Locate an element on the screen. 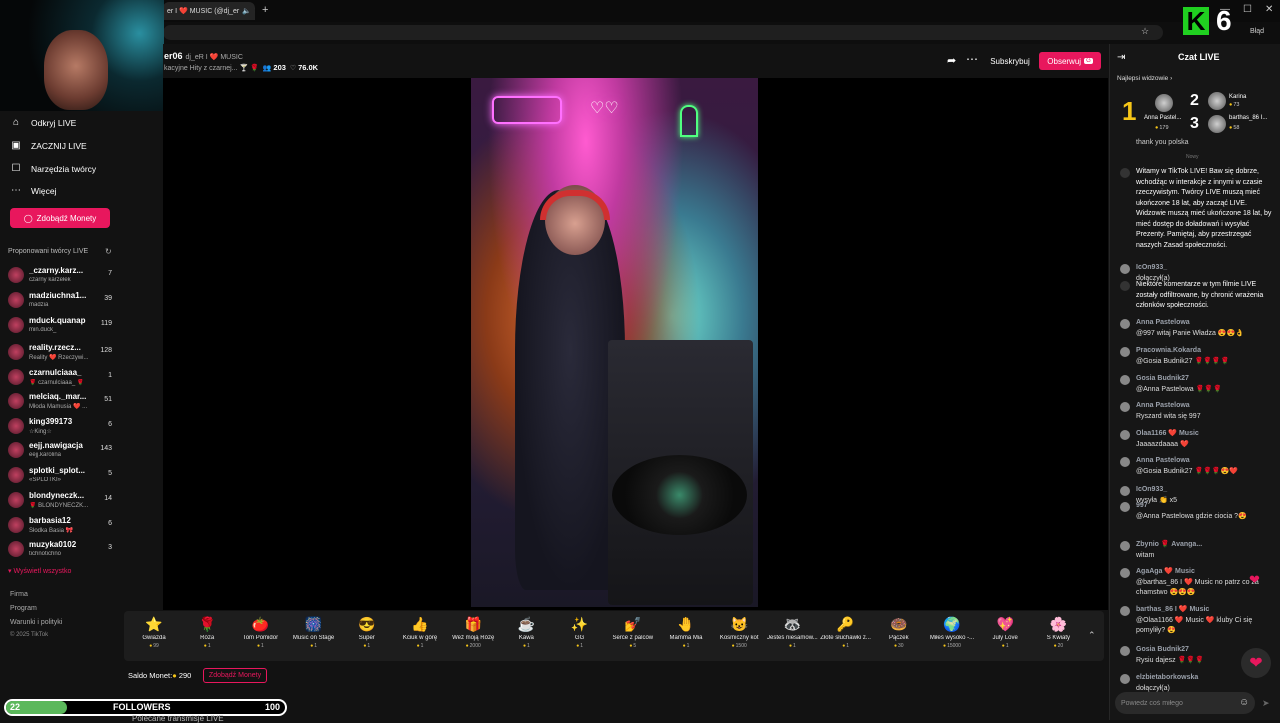  browser-tab: er I ❤️ MUSIC (@dj_er 🔈 ✕ is located at coordinates (209, 11).